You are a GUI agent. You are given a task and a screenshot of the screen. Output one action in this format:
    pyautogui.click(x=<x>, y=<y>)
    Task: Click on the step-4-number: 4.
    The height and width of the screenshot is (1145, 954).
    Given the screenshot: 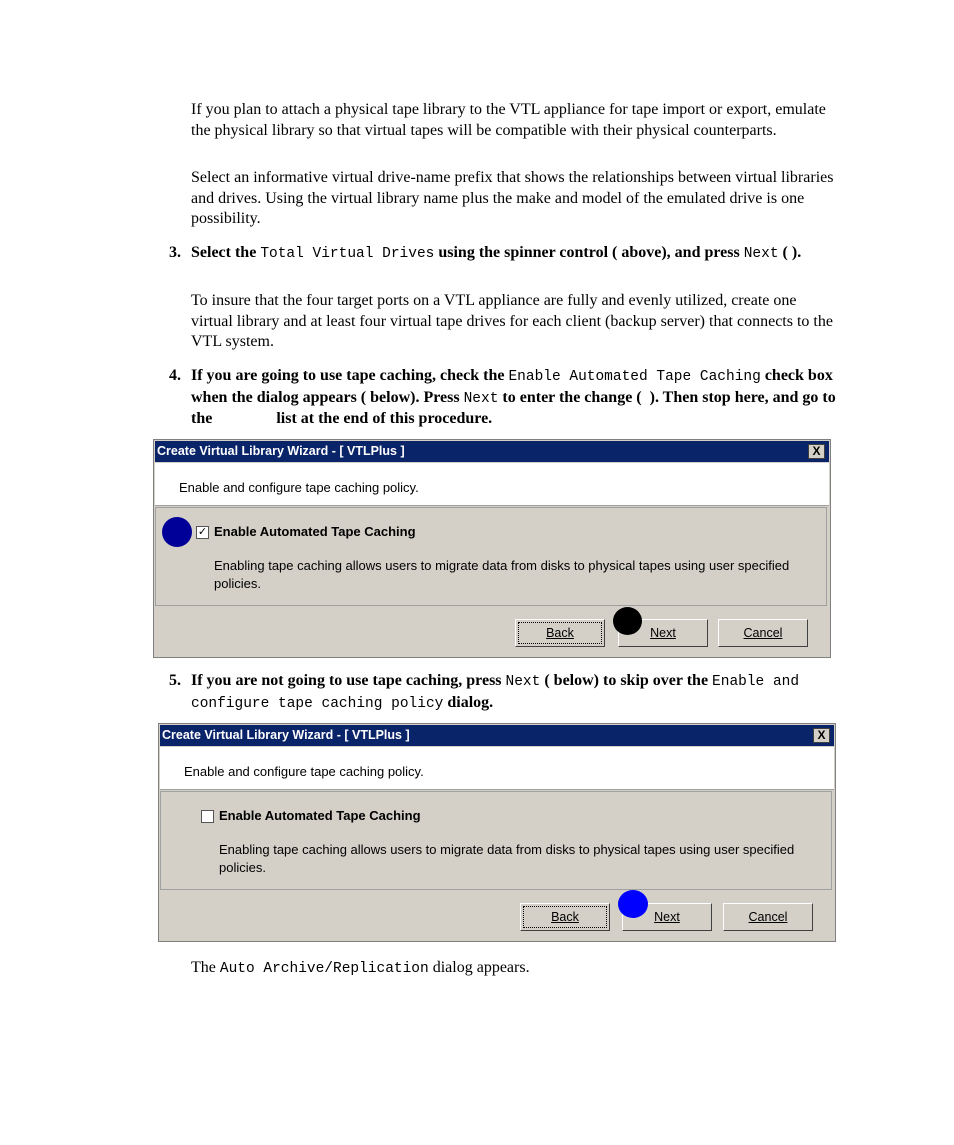 What is the action you would take?
    pyautogui.click(x=175, y=375)
    